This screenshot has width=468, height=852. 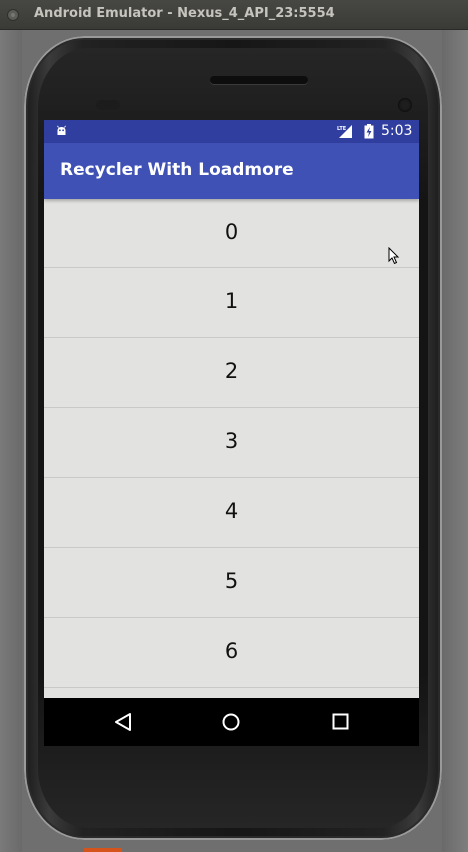 I want to click on list-item: 1, so click(x=231, y=303).